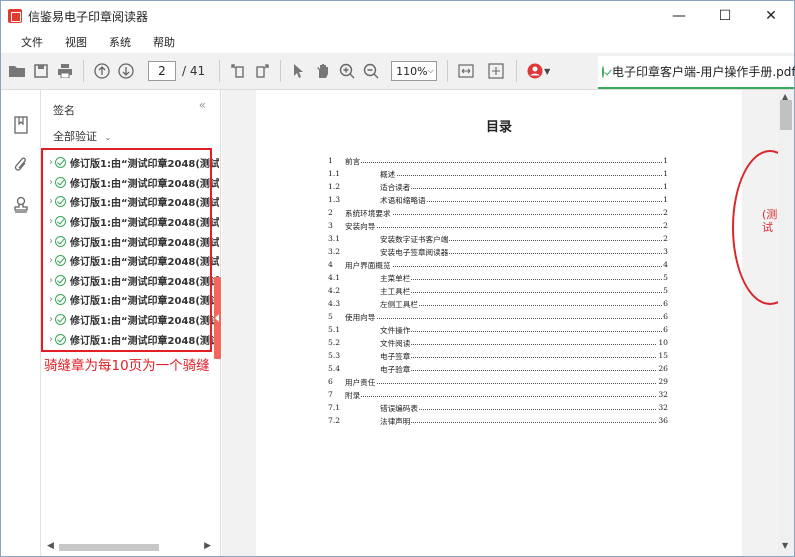 This screenshot has width=795, height=557. Describe the element at coordinates (498, 214) in the screenshot. I see `toc-row: 2 系统环境要求 2` at that location.